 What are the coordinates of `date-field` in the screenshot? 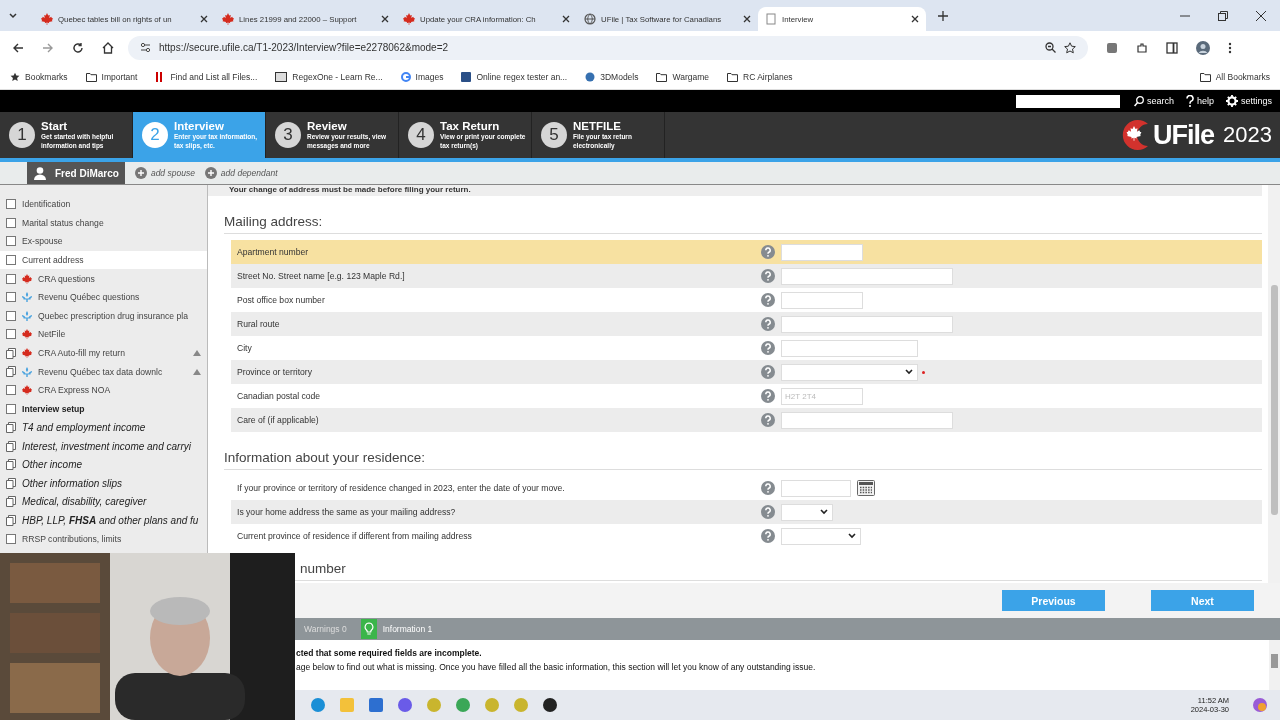 It's located at (816, 488).